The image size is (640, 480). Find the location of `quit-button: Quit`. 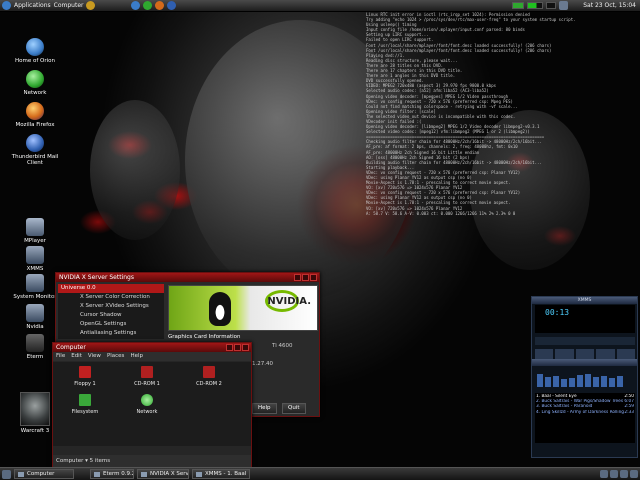

quit-button: Quit is located at coordinates (294, 408).